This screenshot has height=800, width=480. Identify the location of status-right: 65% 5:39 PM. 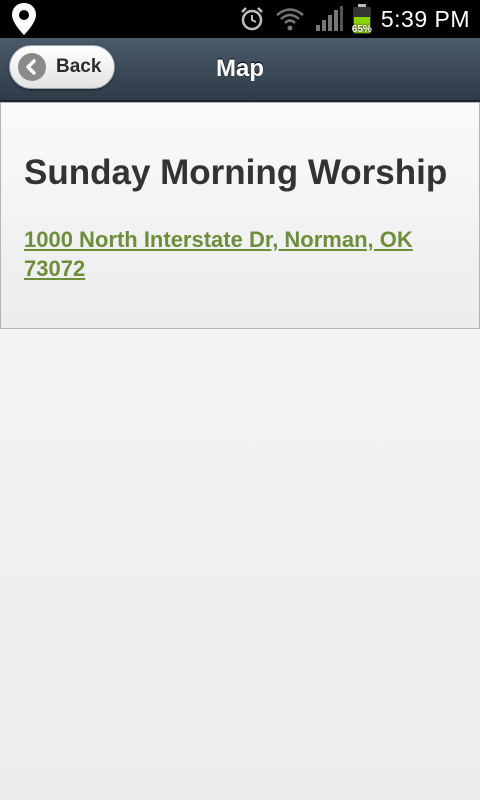
(354, 19).